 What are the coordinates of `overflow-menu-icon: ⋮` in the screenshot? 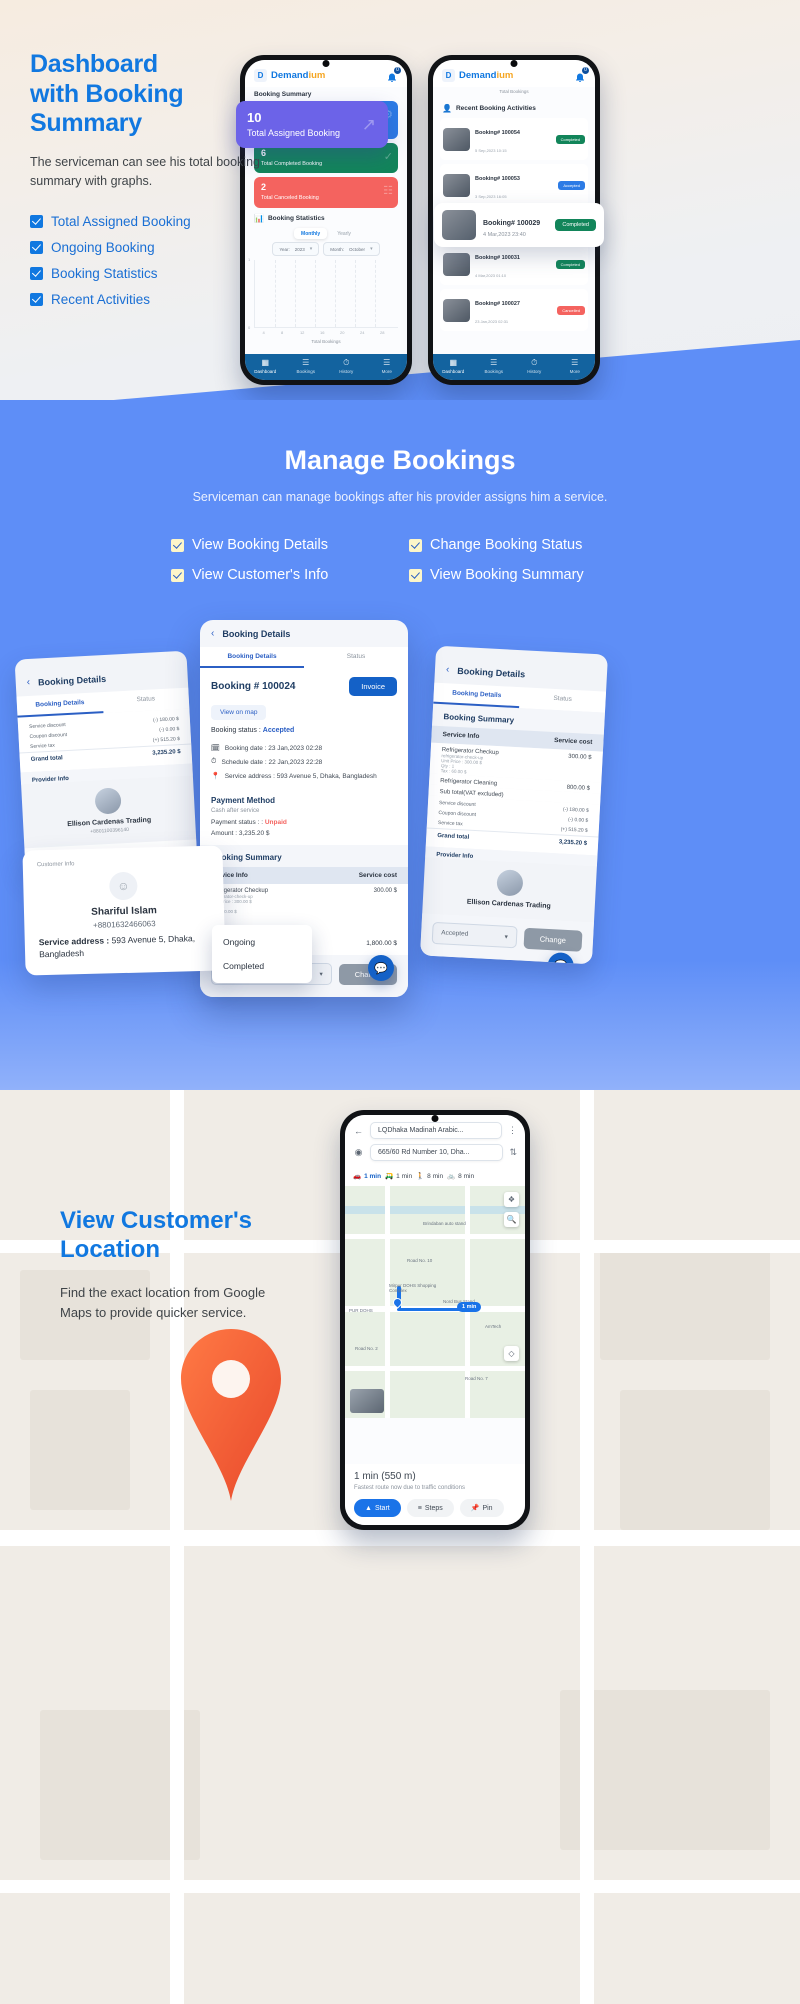 It's located at (512, 1130).